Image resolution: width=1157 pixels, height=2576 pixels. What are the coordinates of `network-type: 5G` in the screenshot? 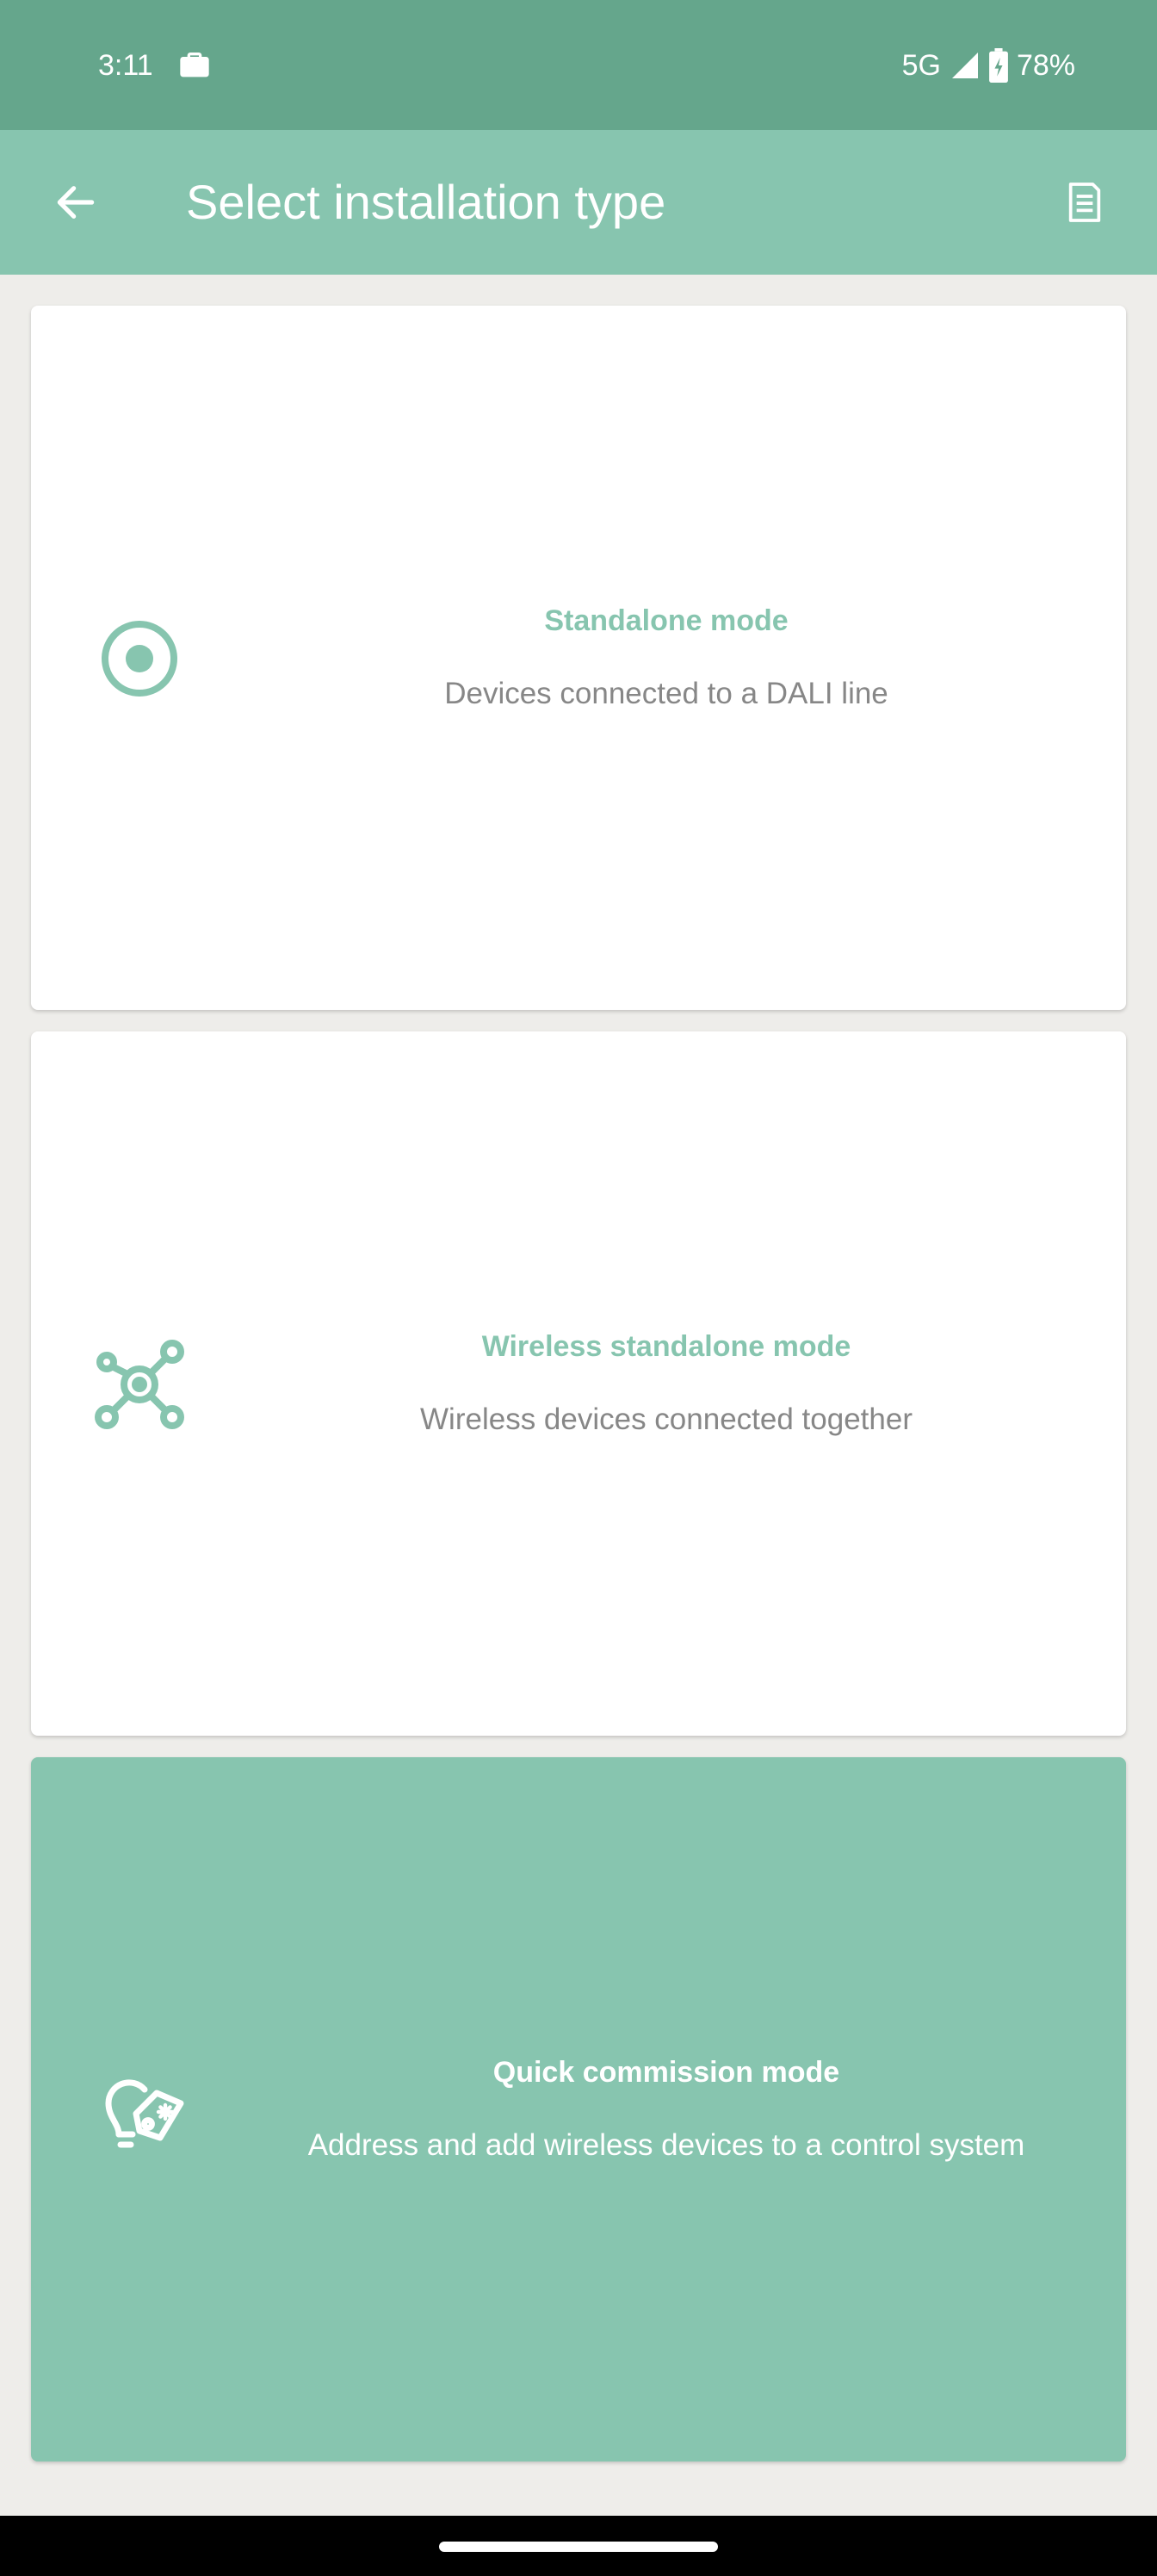 It's located at (921, 65).